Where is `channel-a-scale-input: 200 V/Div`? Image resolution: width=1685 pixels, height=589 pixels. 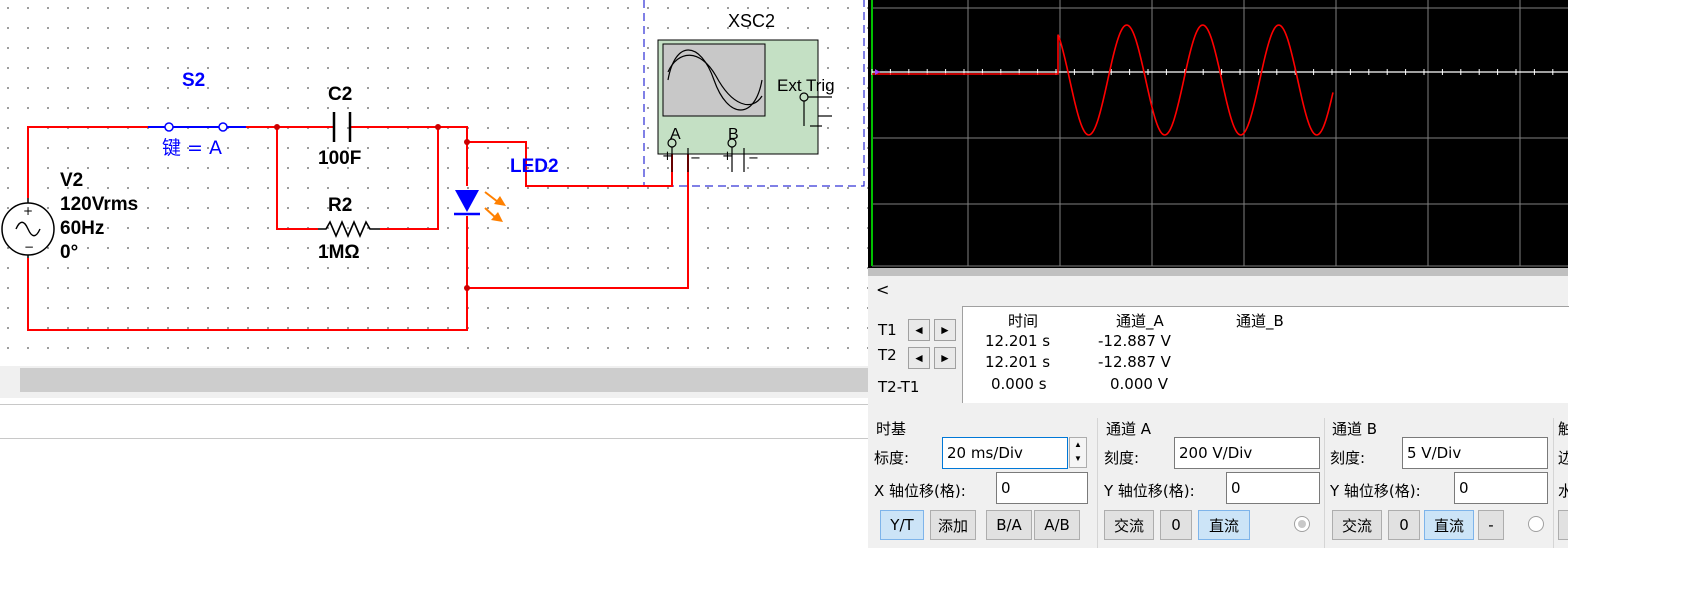
channel-a-scale-input: 200 V/Div is located at coordinates (1247, 453).